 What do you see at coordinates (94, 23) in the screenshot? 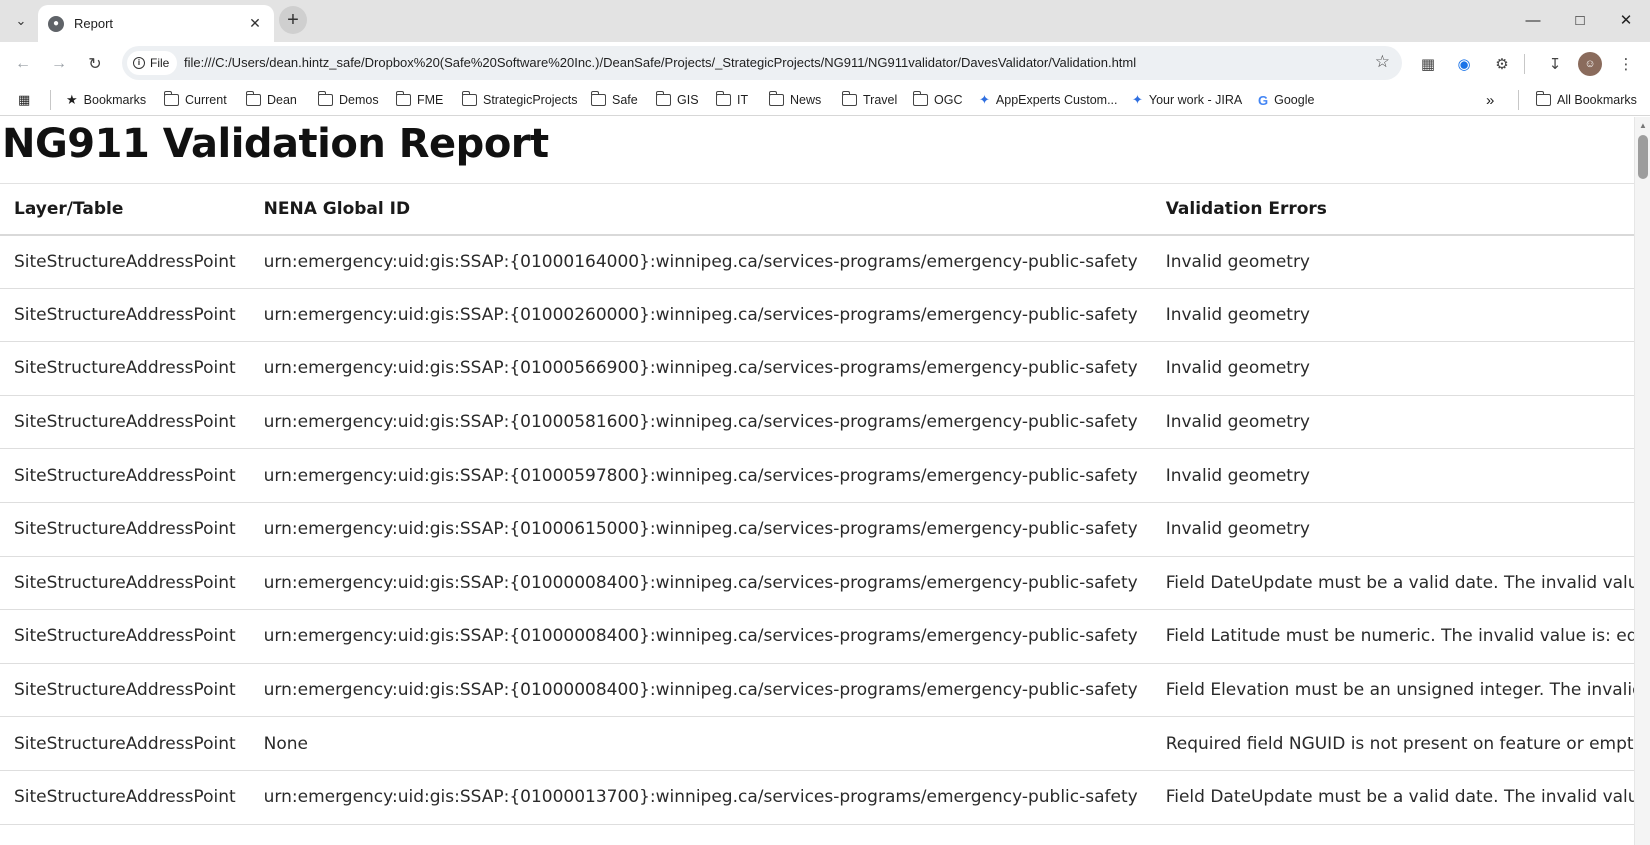
I see `tab-title: Report` at bounding box center [94, 23].